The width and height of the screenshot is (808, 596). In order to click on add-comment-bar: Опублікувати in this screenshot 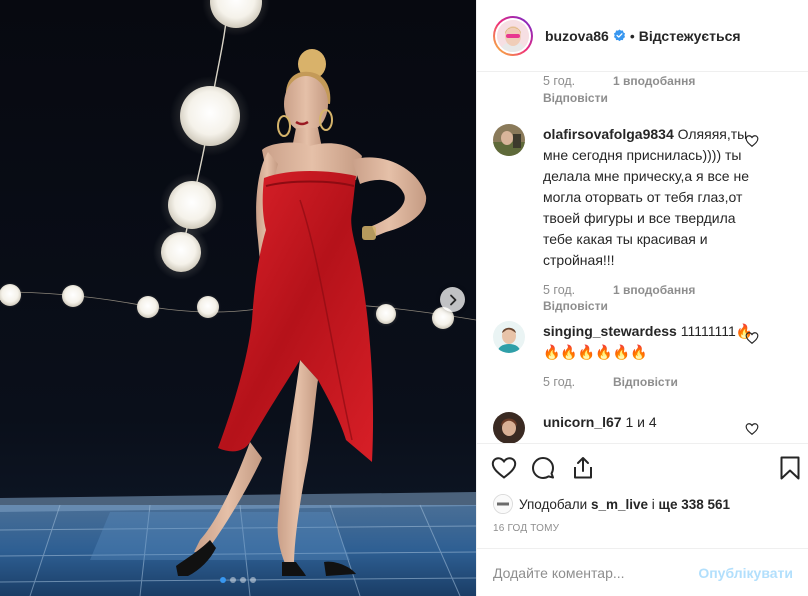, I will do `click(642, 572)`.